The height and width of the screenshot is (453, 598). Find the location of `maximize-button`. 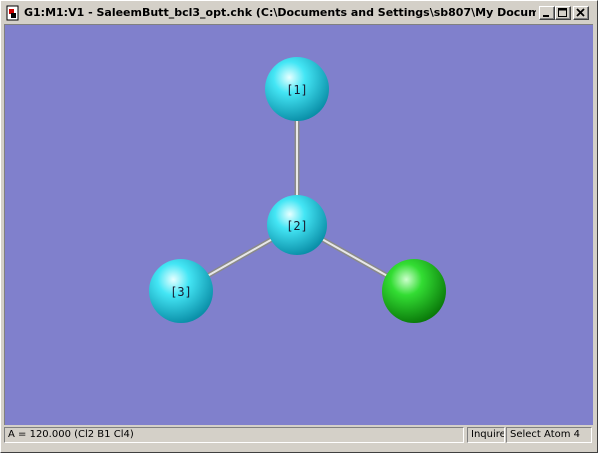

maximize-button is located at coordinates (563, 13).